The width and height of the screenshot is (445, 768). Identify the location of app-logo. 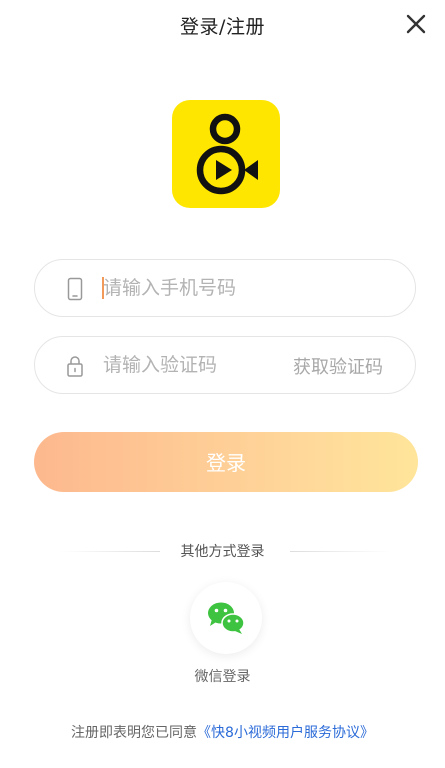
(226, 154).